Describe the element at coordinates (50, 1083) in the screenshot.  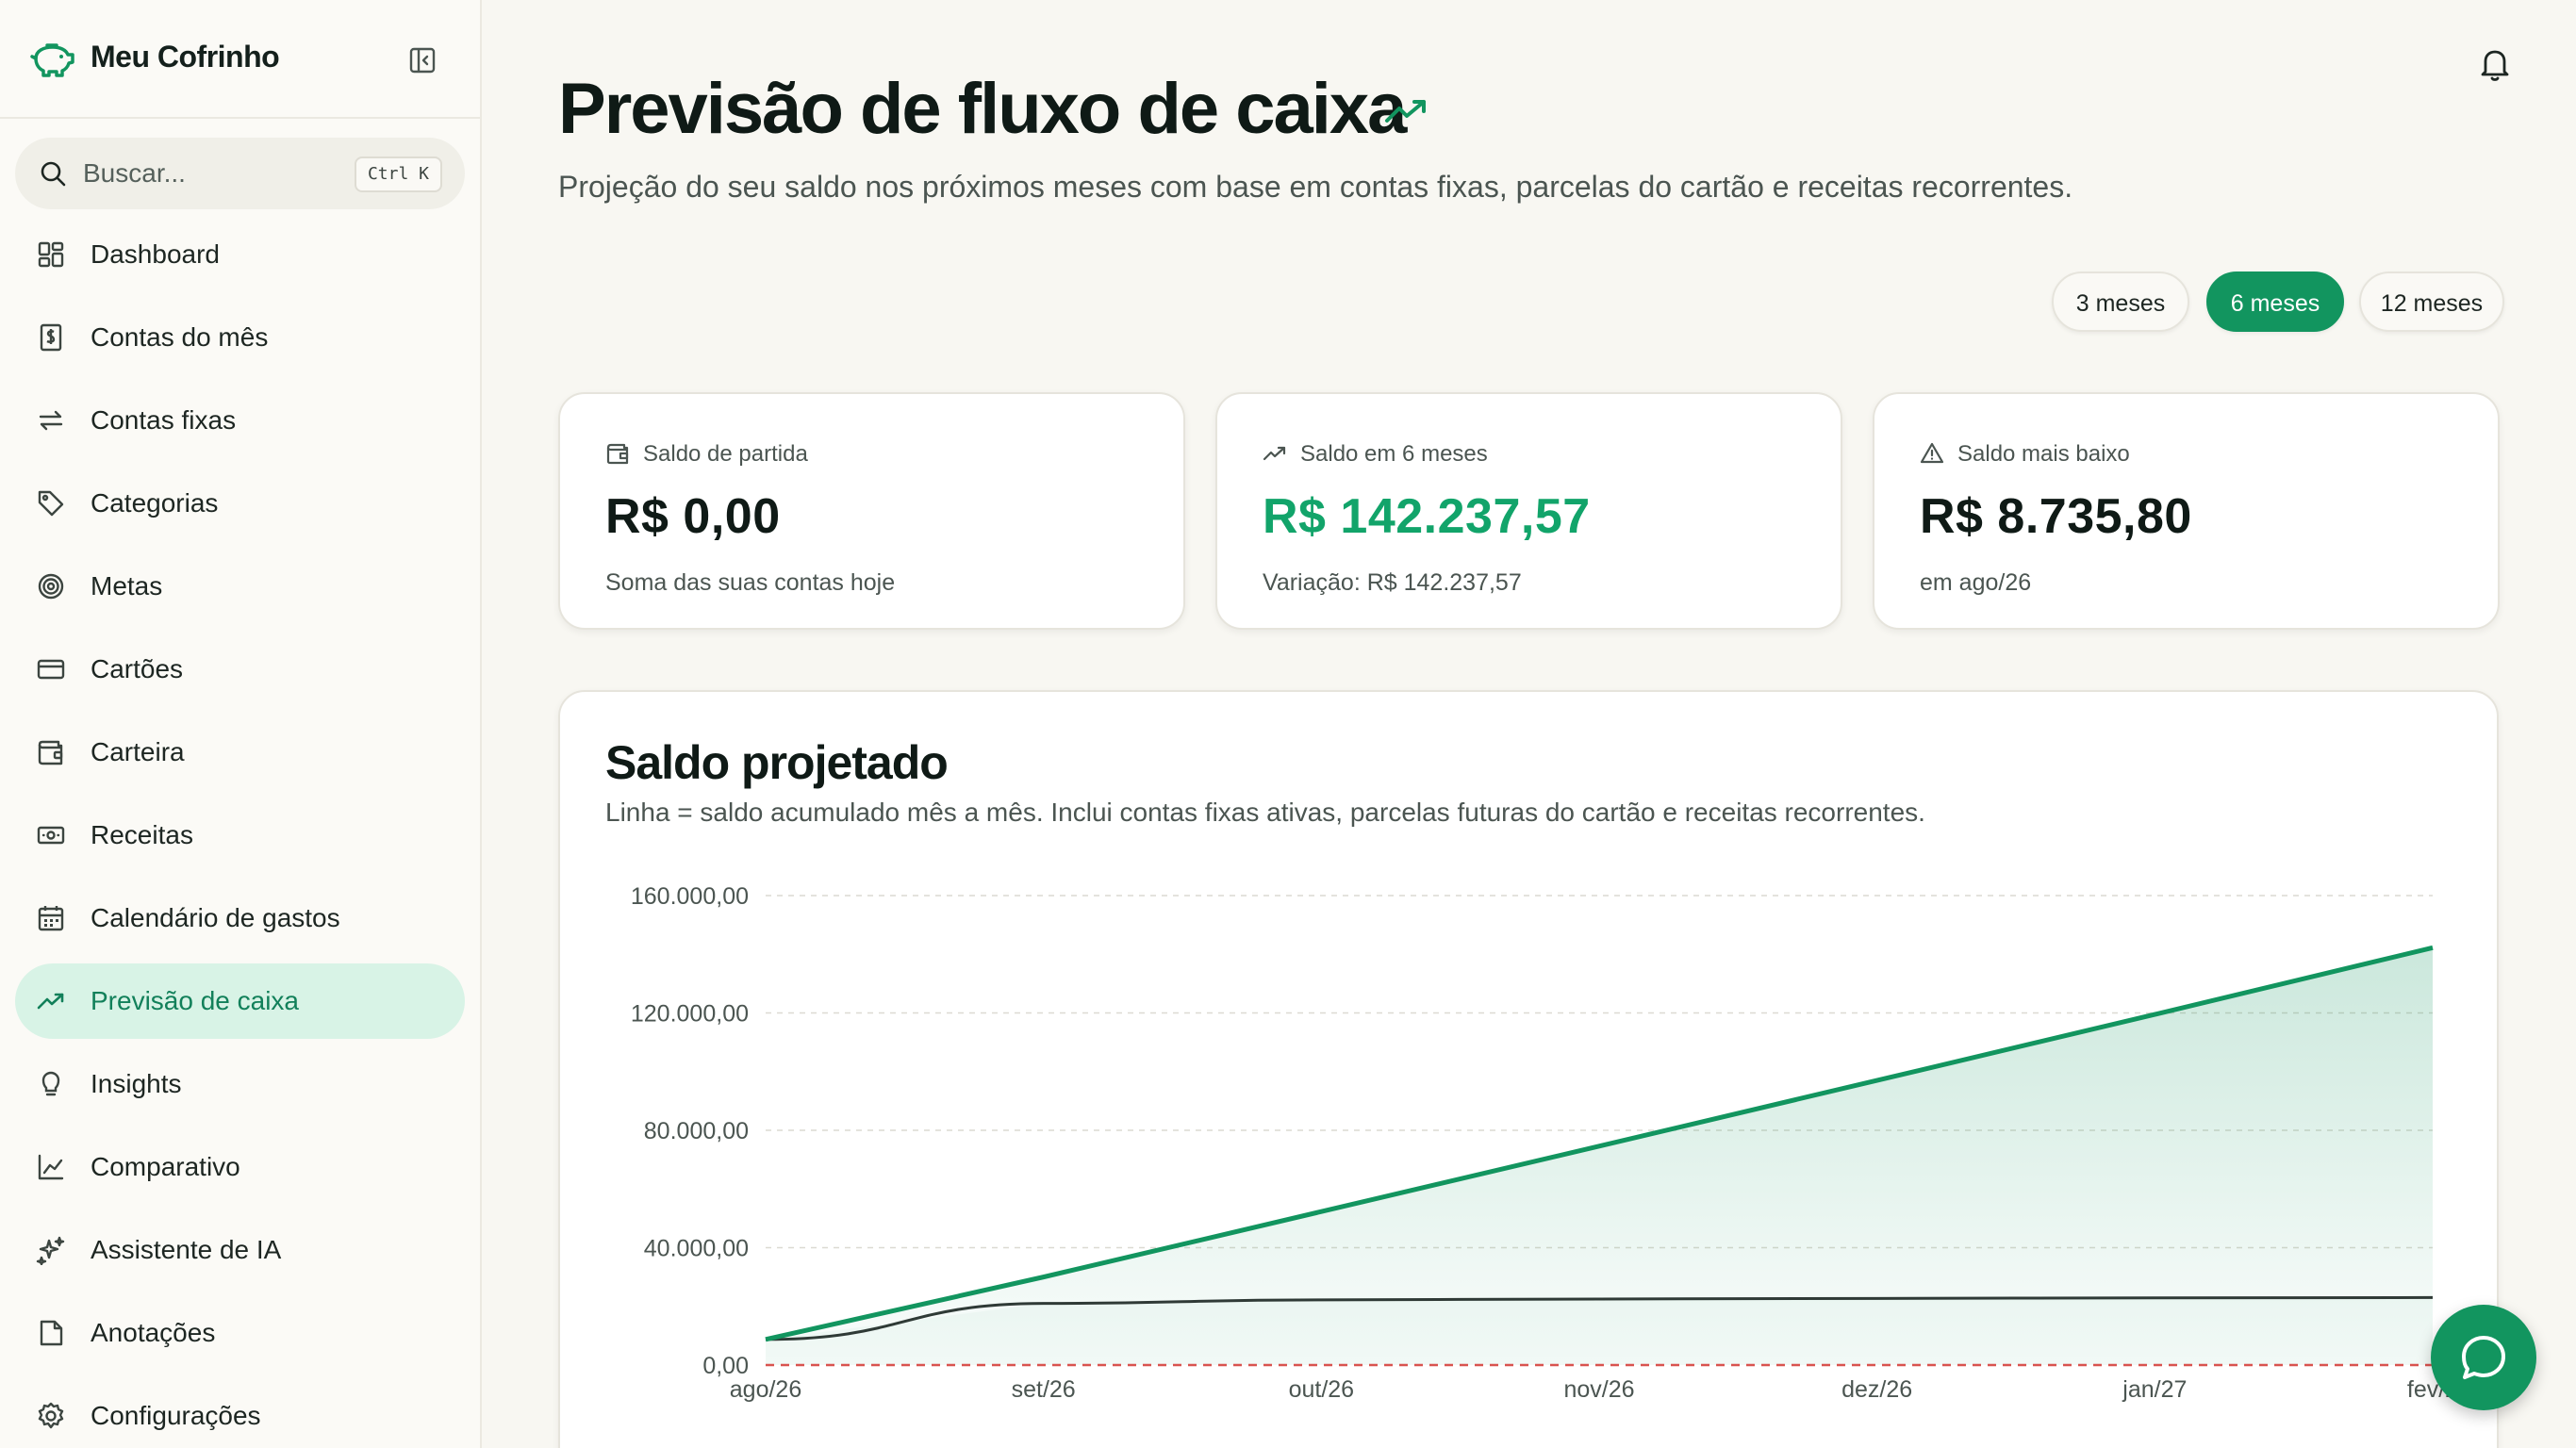
I see `lightbulb-icon` at that location.